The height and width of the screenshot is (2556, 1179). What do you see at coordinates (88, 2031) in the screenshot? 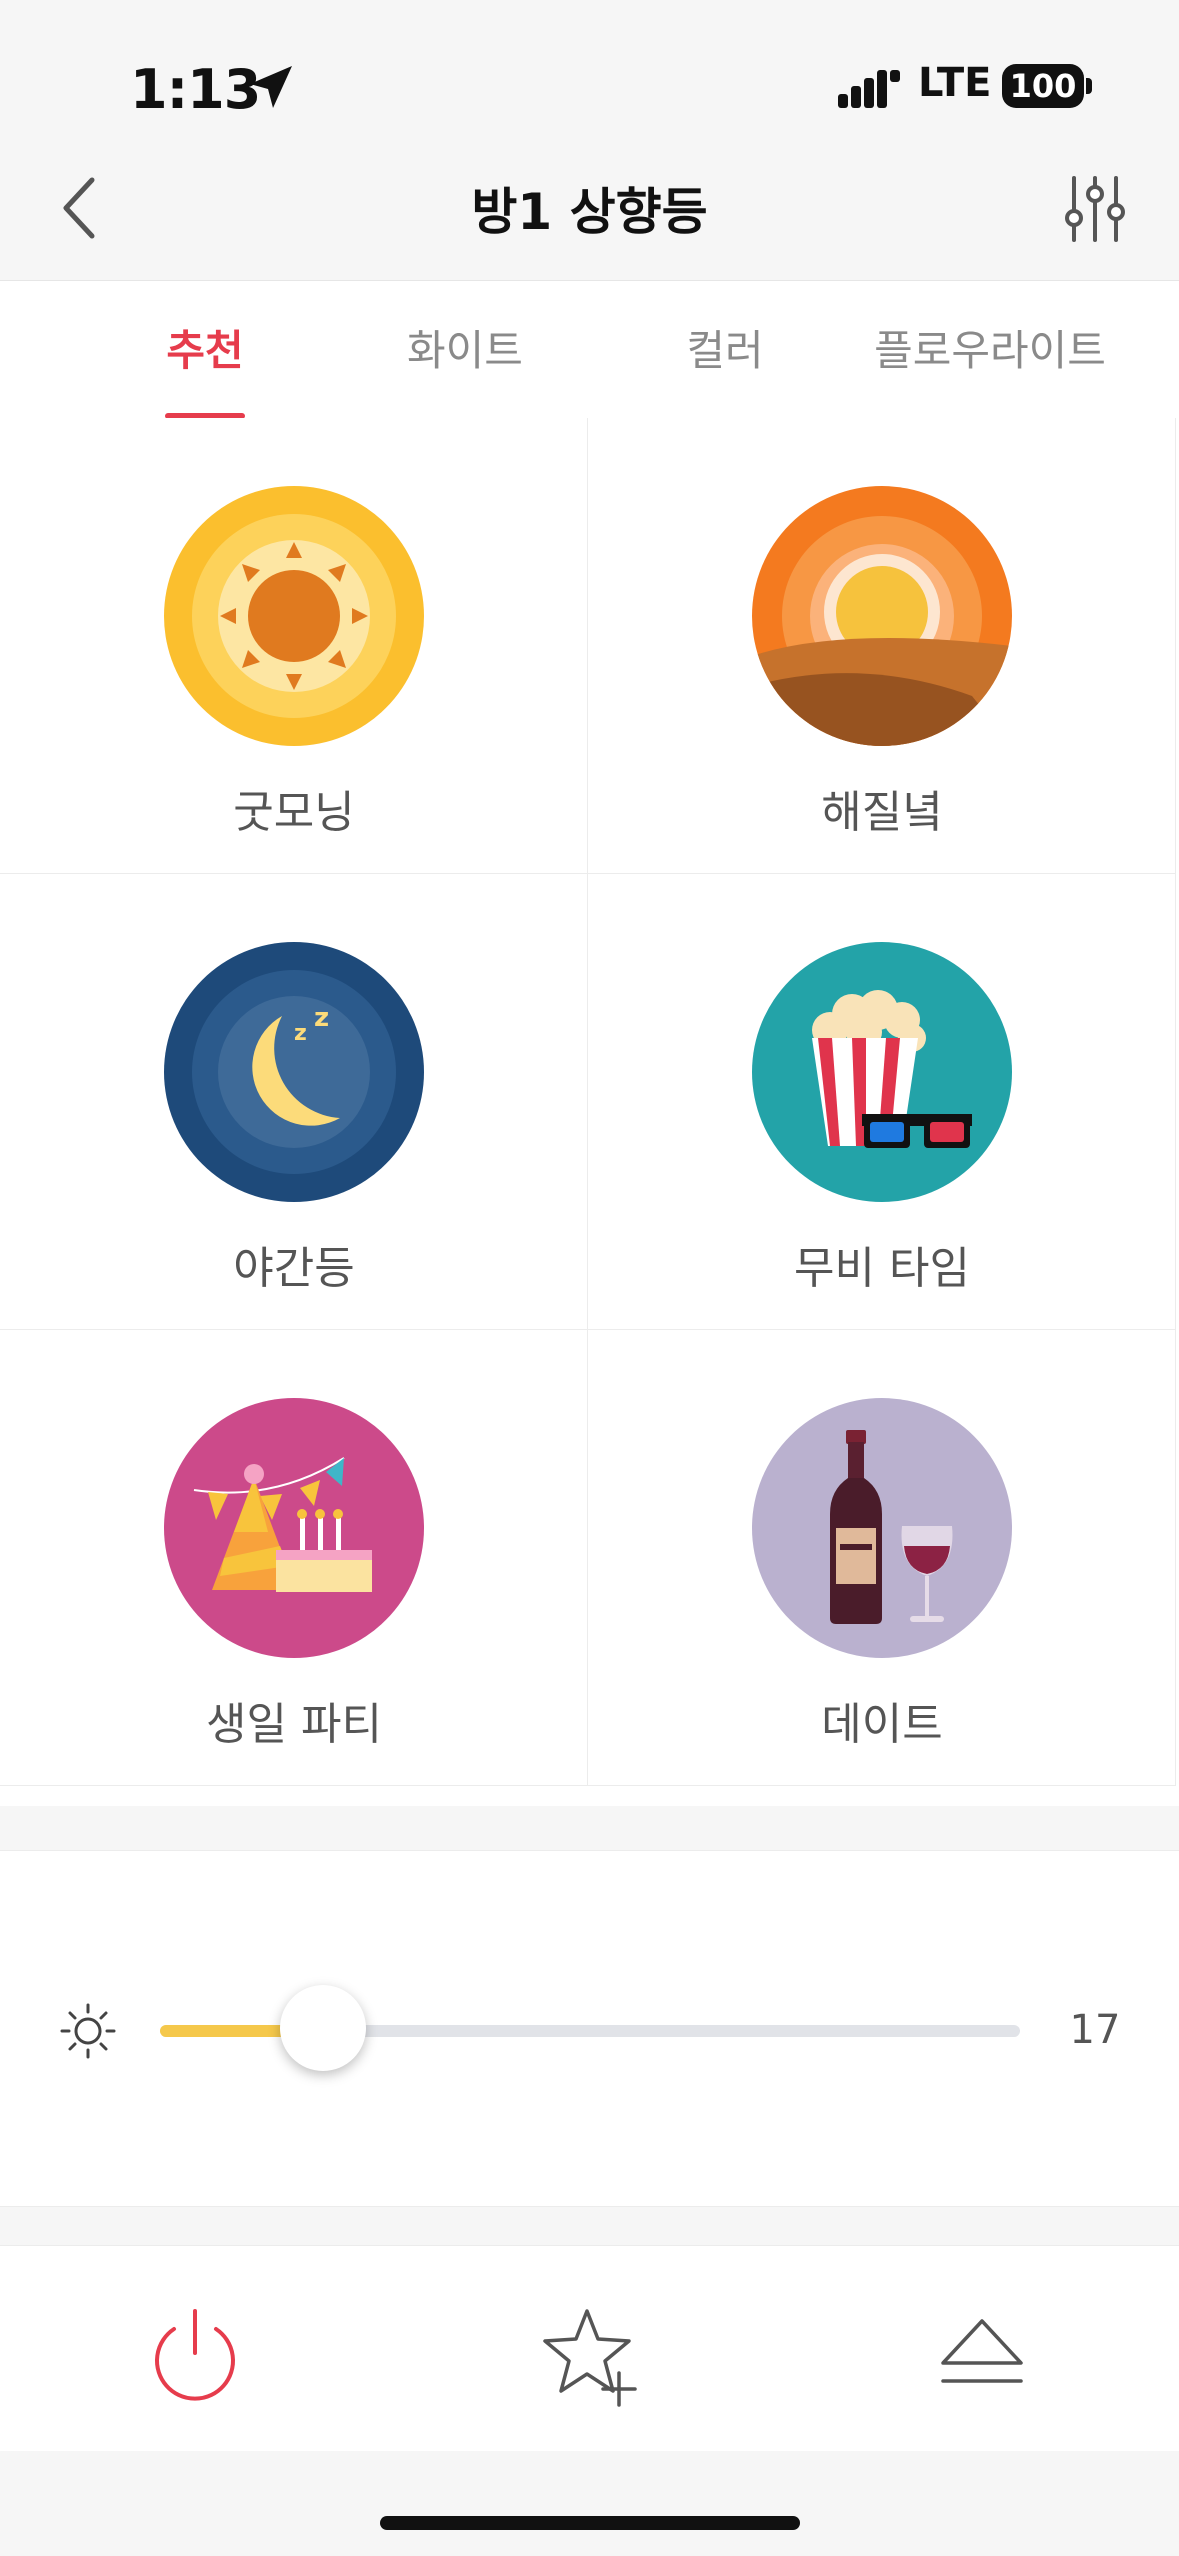
I see `brightness-icon` at bounding box center [88, 2031].